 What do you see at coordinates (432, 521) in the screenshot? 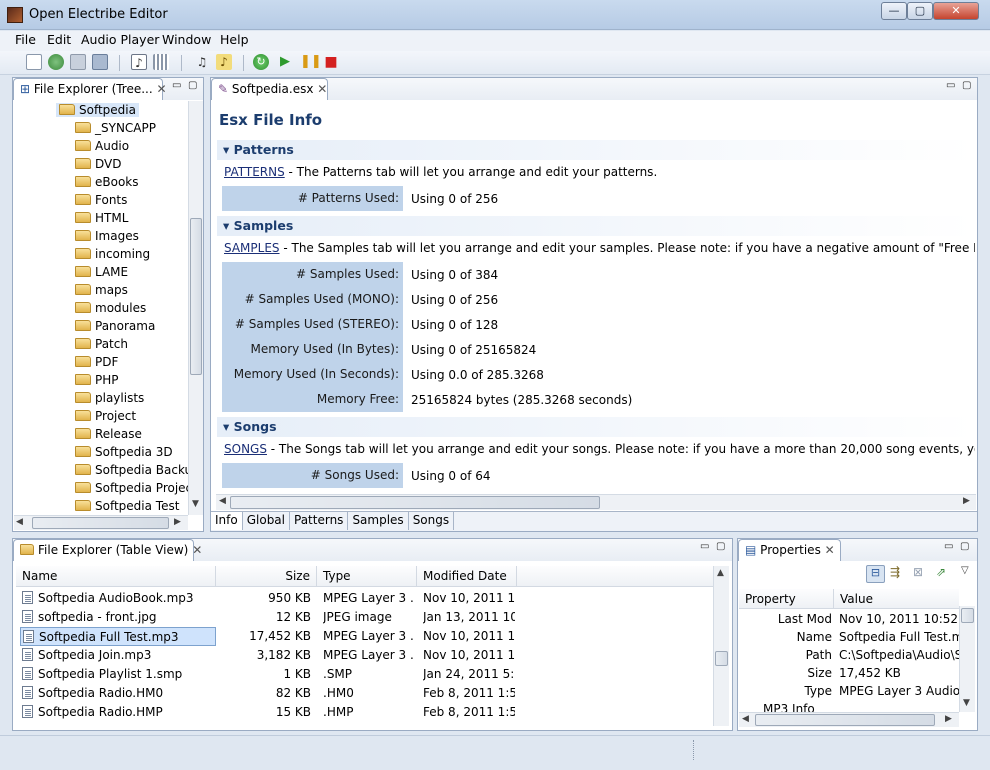
I see `tab-songs: Songs` at bounding box center [432, 521].